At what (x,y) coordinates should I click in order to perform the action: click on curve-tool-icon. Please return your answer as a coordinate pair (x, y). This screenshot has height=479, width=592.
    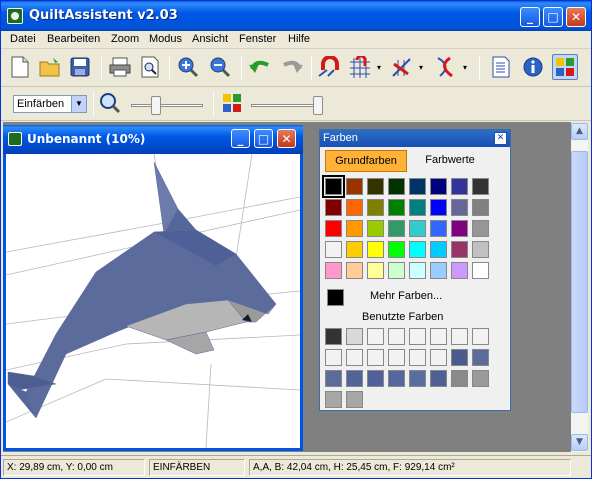
    Looking at the image, I should click on (446, 67).